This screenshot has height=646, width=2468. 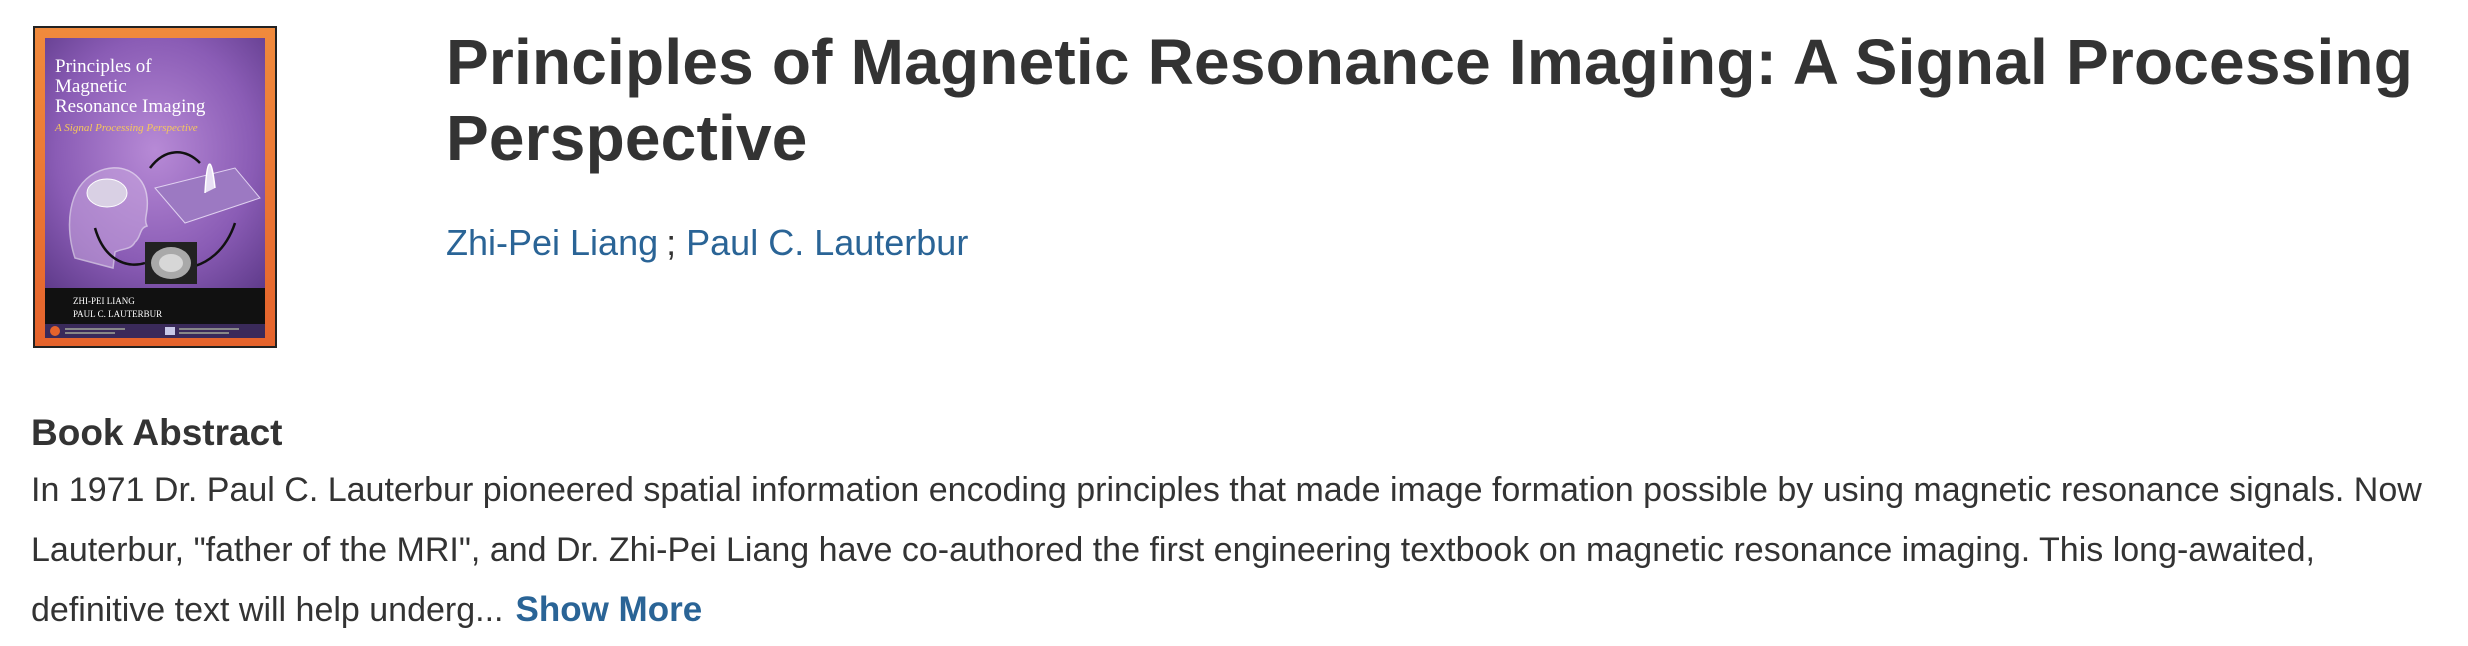 I want to click on cover-subtitle: A Signal Processing Perspective, so click(x=126, y=128).